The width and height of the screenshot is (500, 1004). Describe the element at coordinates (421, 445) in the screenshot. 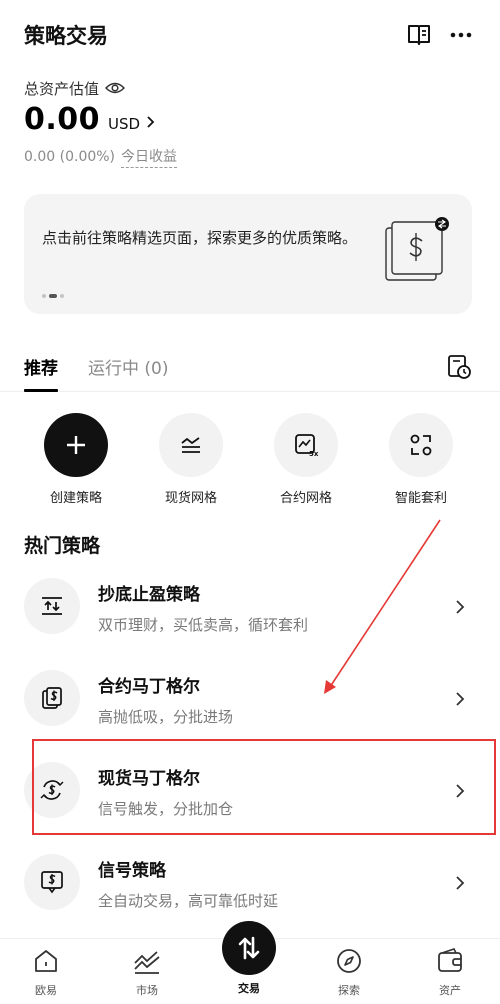

I see `arbitrage-icon` at that location.